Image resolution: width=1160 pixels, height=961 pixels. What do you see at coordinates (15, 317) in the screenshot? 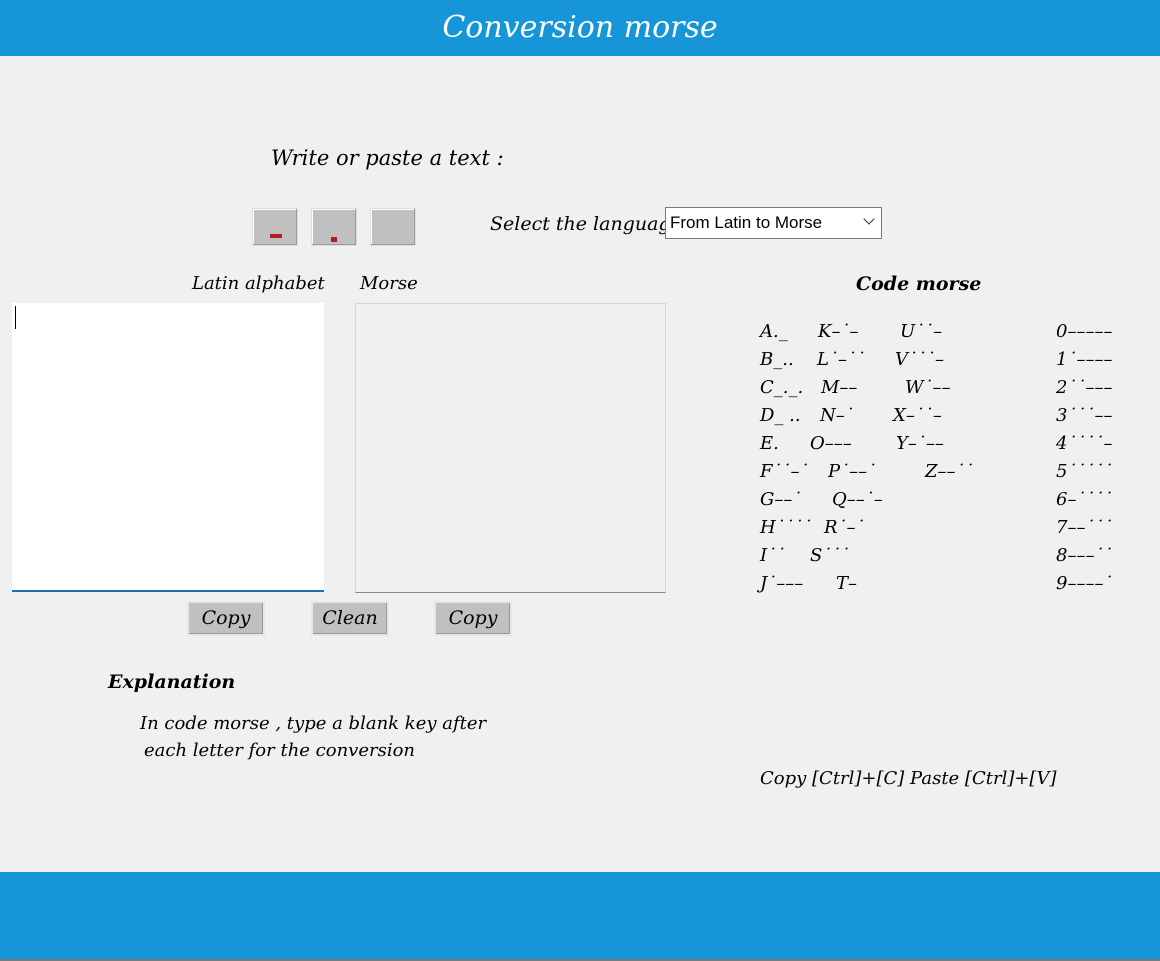
I see `text-caret` at bounding box center [15, 317].